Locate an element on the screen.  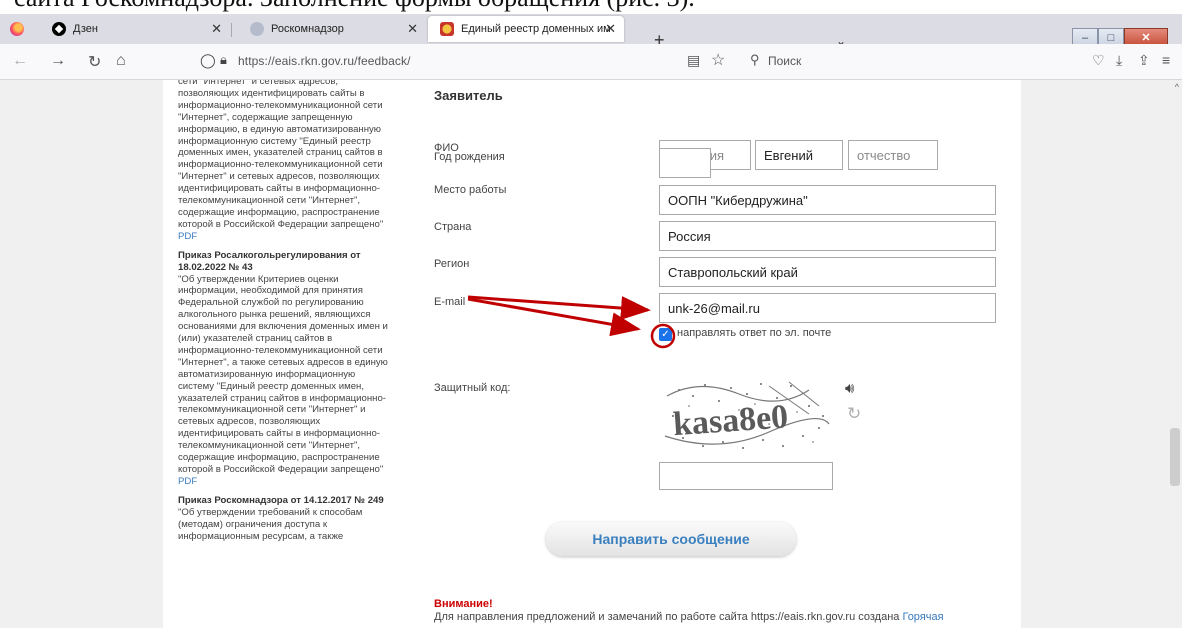
rkn-icon is located at coordinates (257, 29).